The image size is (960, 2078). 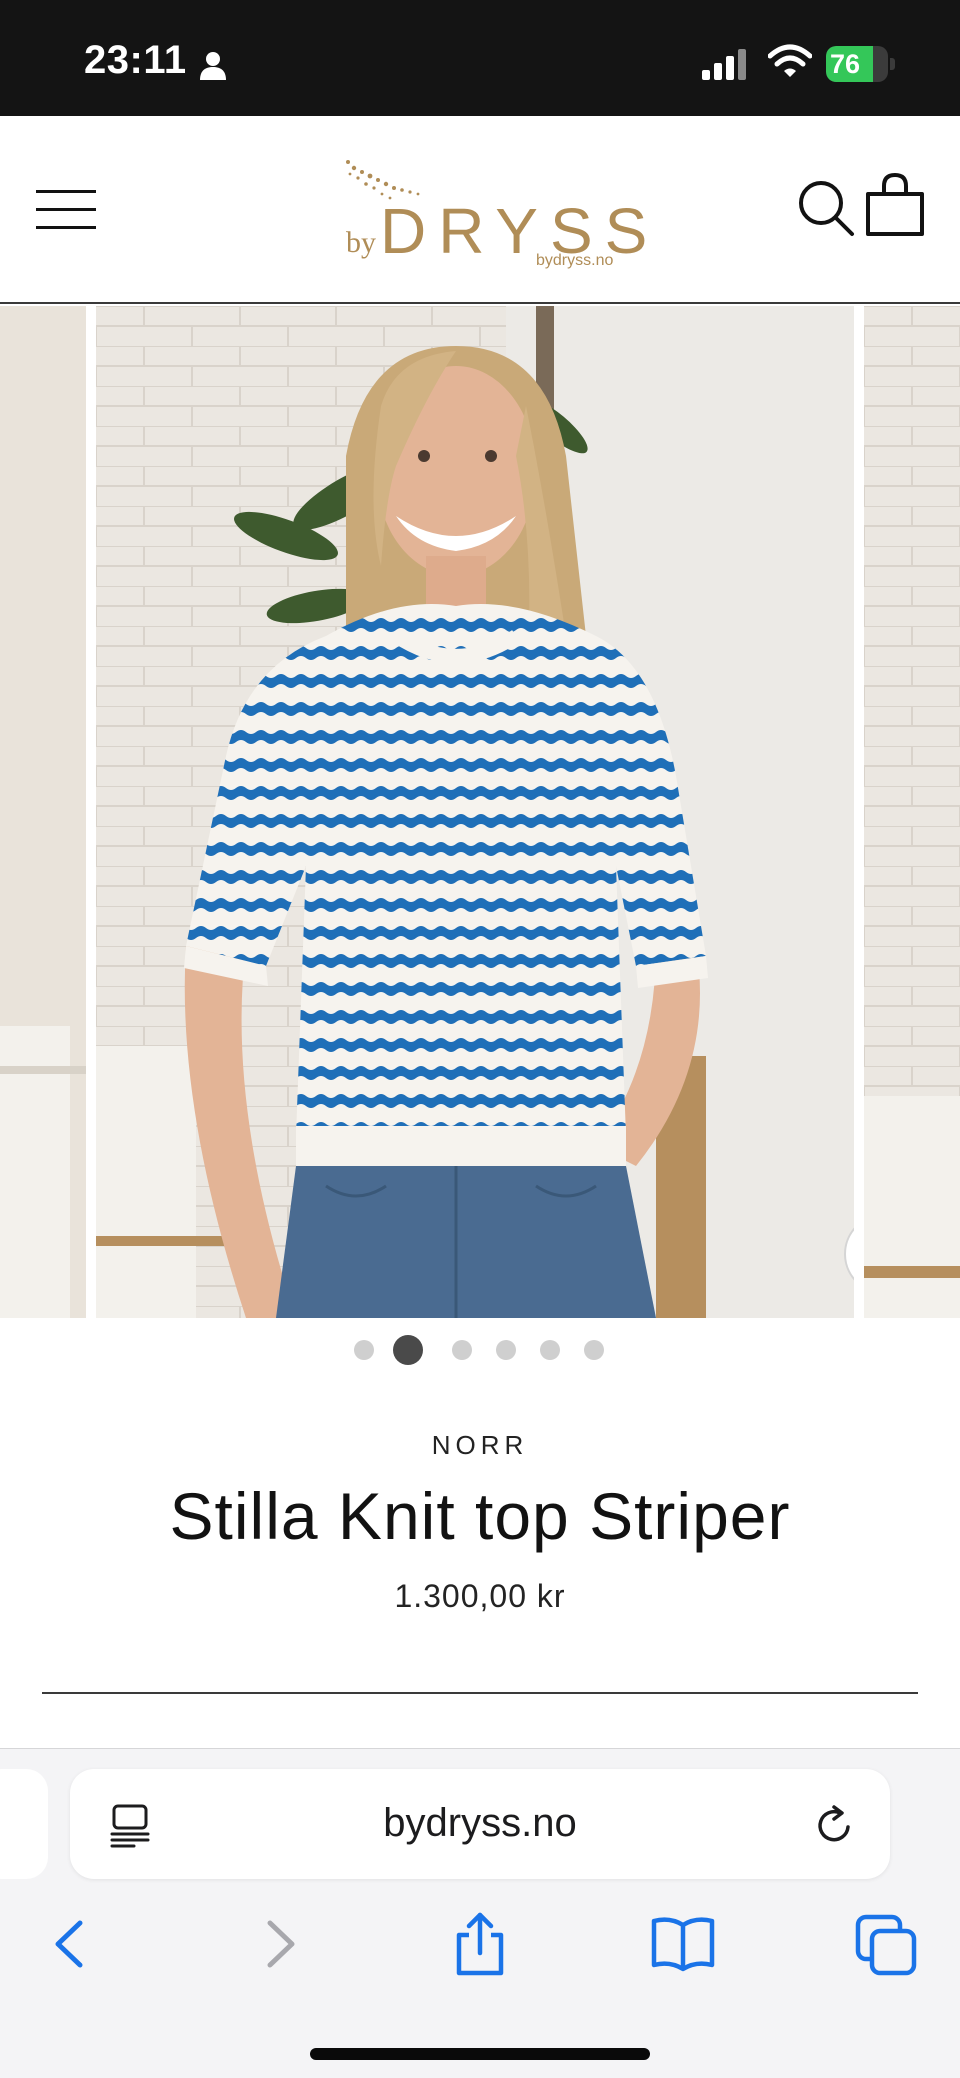 What do you see at coordinates (67, 209) in the screenshot?
I see `menu-icon` at bounding box center [67, 209].